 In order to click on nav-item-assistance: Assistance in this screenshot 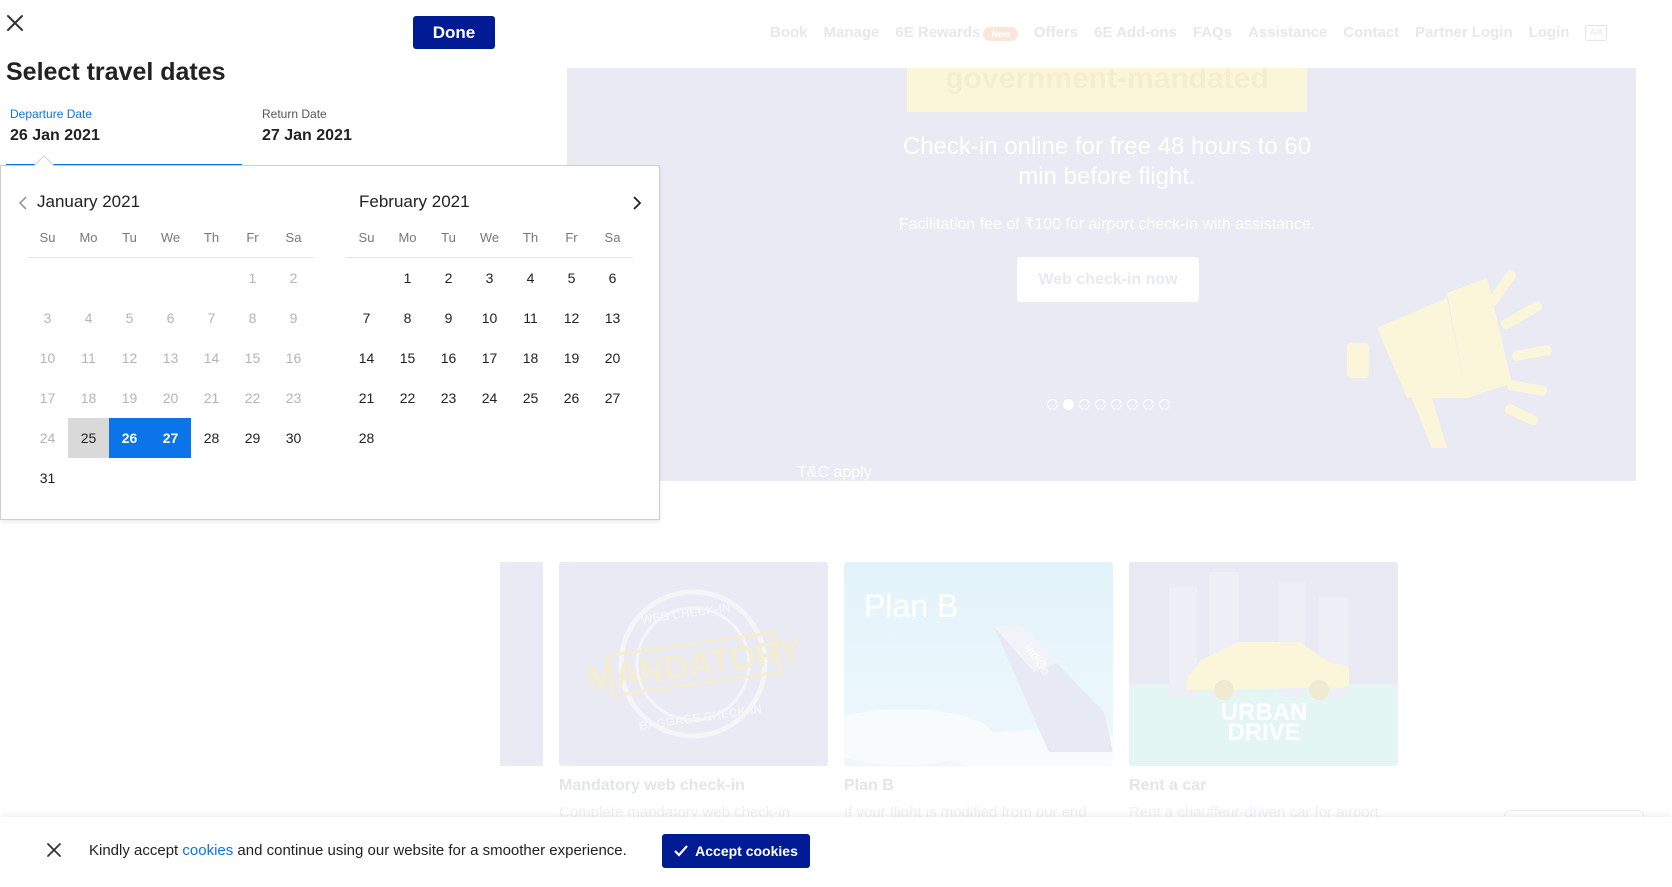, I will do `click(1287, 32)`.